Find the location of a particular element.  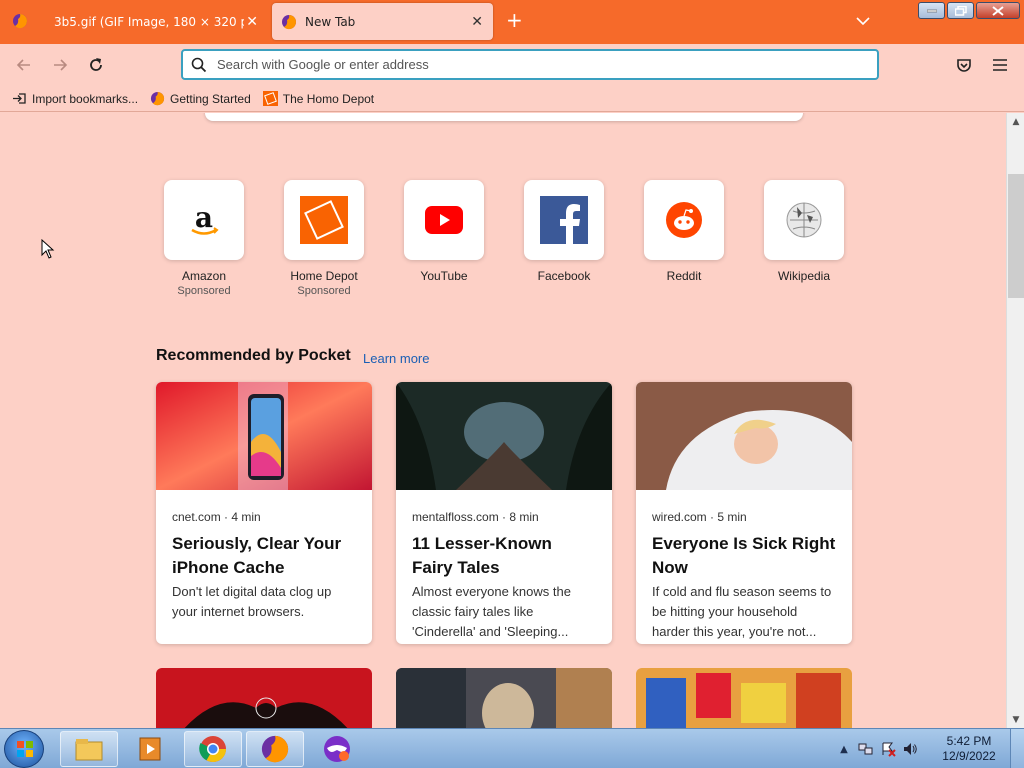

start-button is located at coordinates (24, 749).